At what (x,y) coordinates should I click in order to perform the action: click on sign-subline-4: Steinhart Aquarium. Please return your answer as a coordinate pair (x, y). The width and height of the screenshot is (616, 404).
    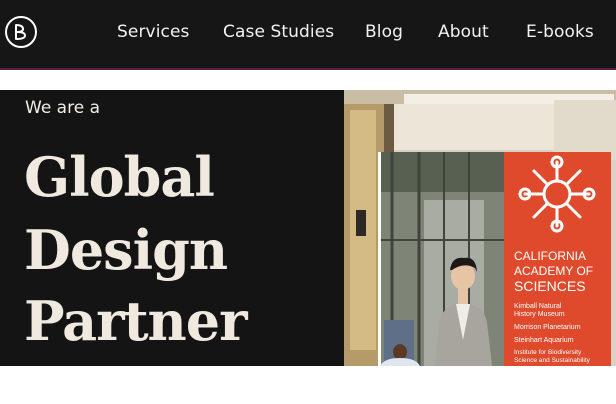
    Looking at the image, I should click on (544, 340).